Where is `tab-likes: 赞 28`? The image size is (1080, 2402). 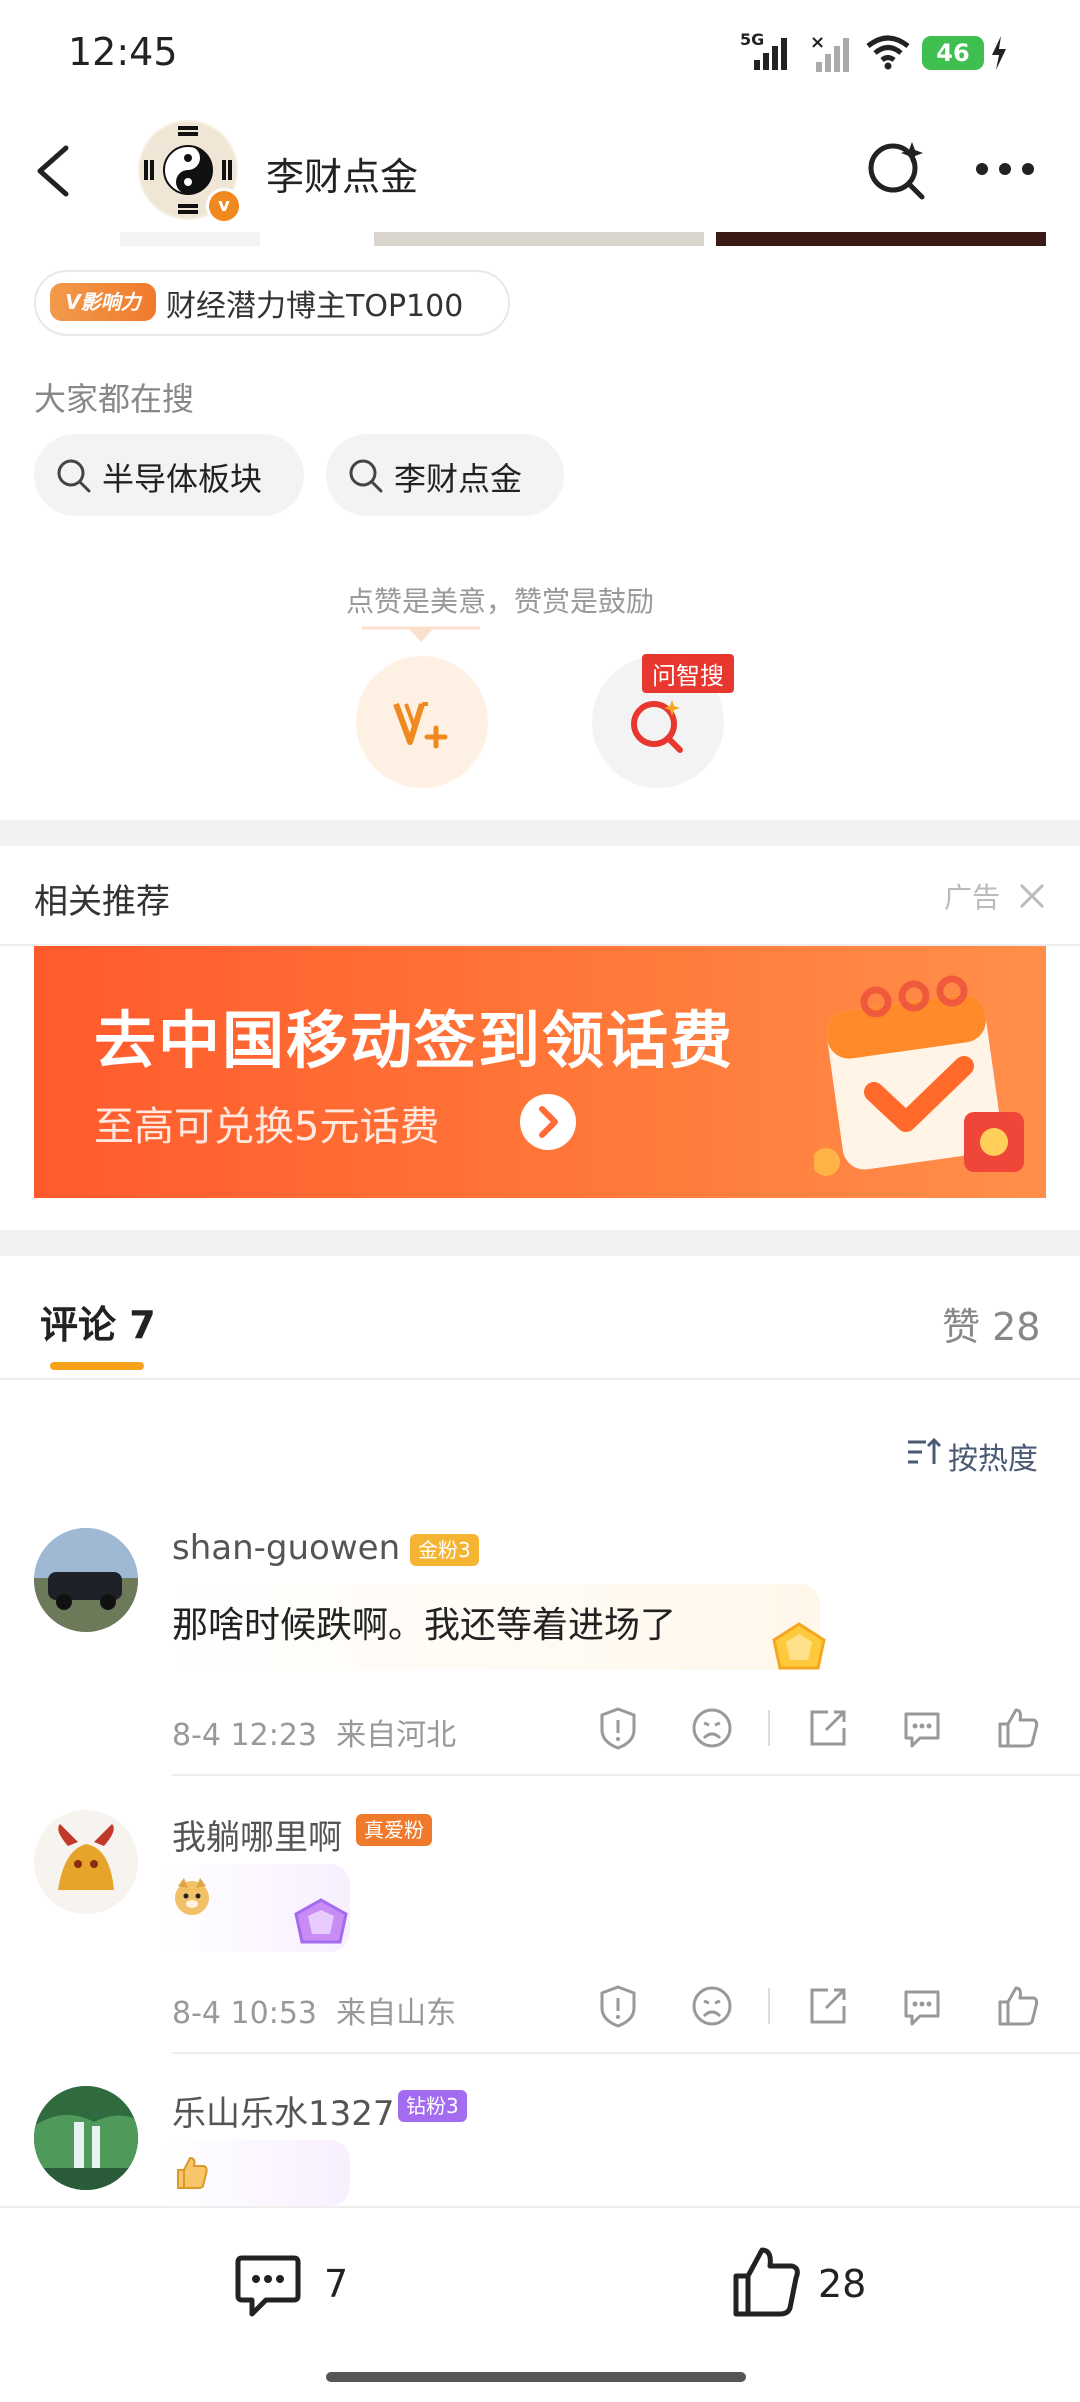 tab-likes: 赞 28 is located at coordinates (991, 1323).